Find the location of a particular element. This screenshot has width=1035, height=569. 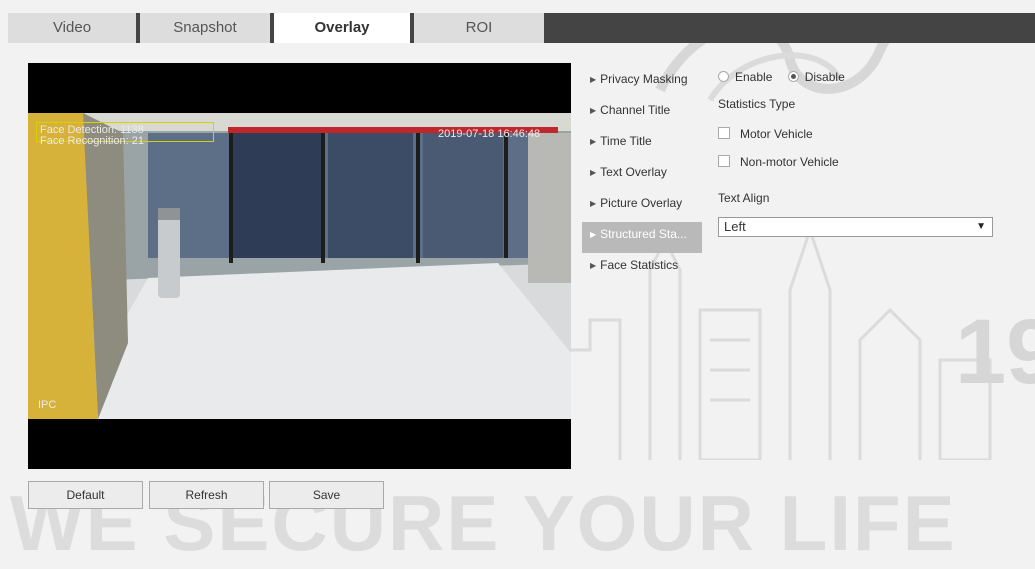

motor-vehicle-label: Motor Vehicle is located at coordinates (776, 134).